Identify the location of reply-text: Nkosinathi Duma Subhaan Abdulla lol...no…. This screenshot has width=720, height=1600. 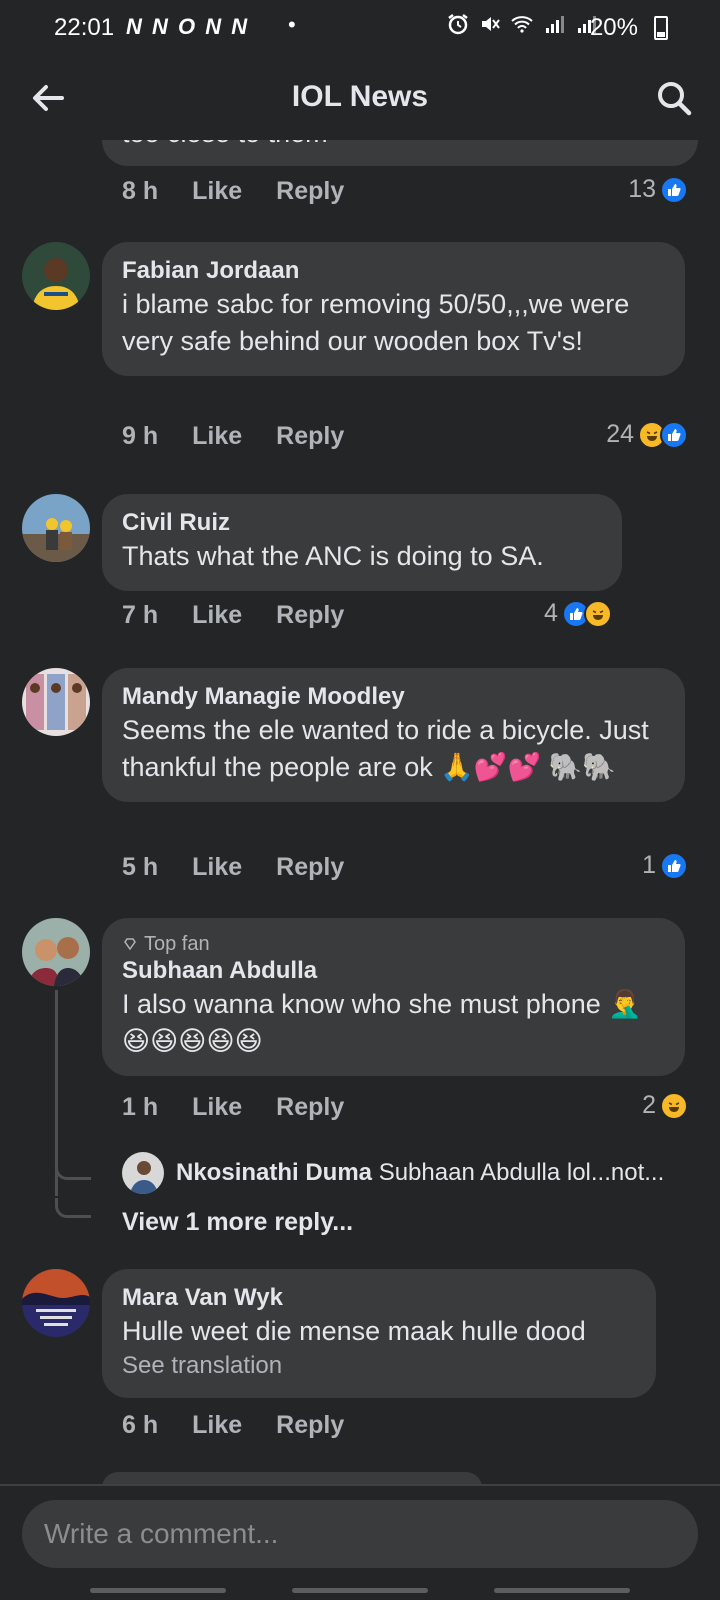
(420, 1173).